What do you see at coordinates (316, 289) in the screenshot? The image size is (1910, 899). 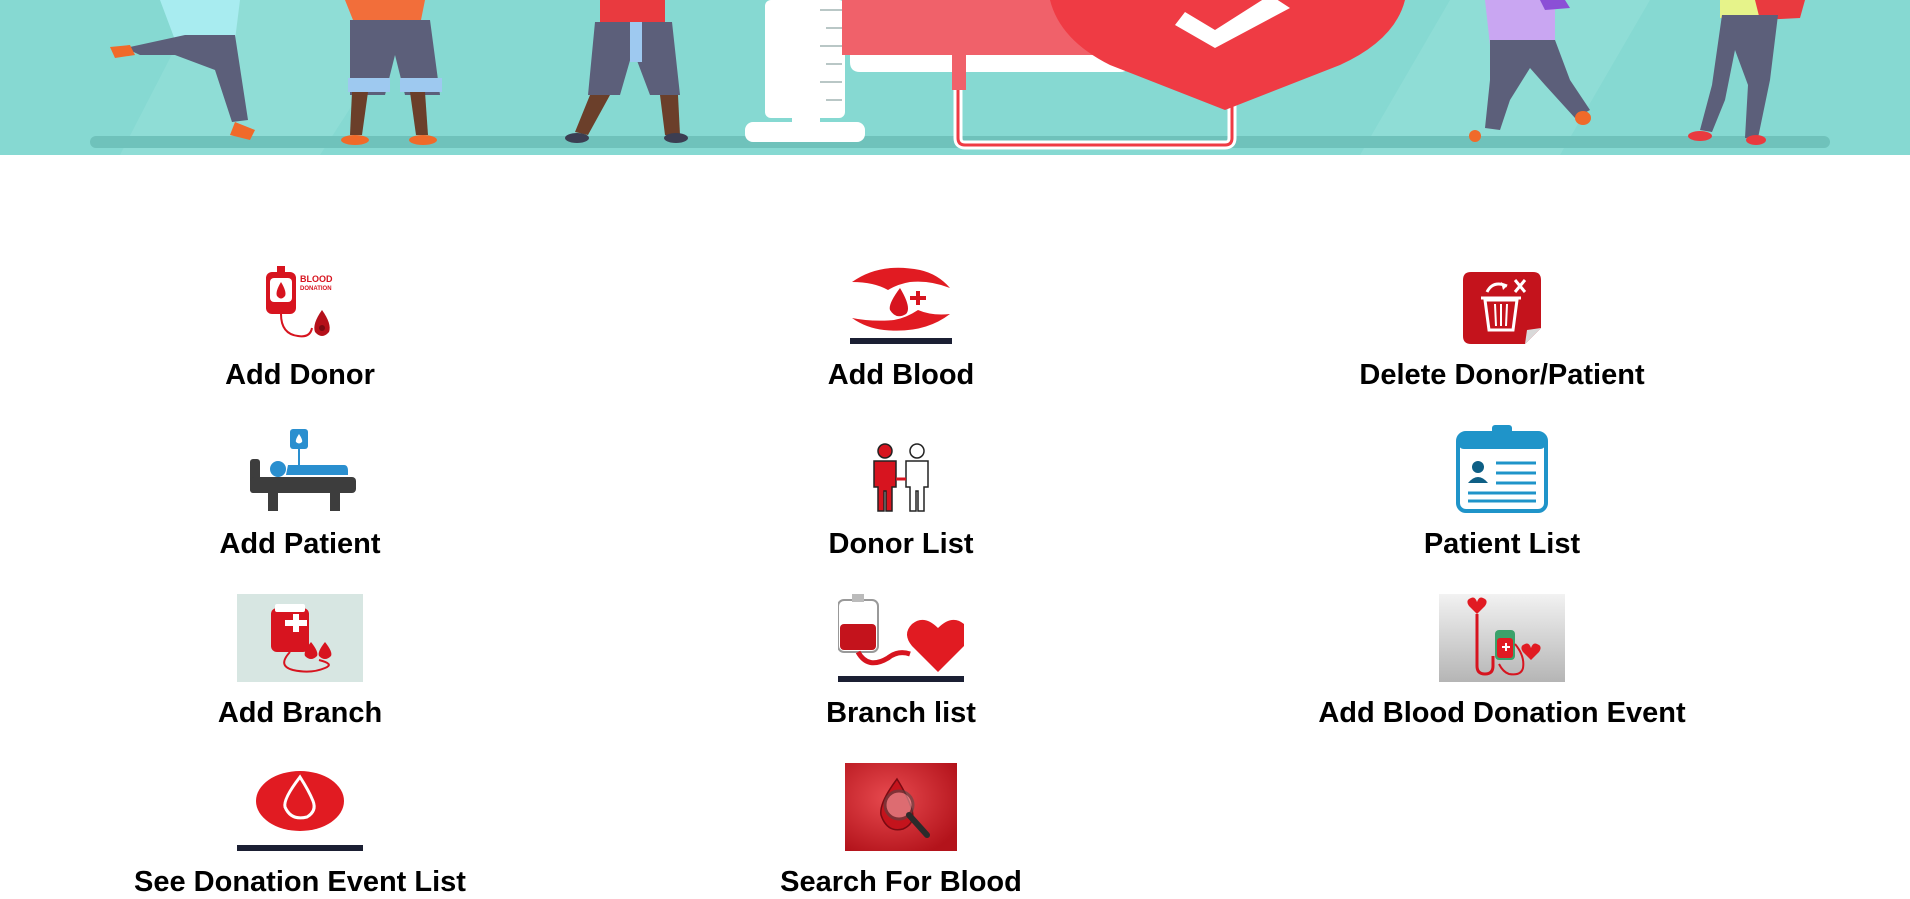 I see `svg-text: DONATION` at bounding box center [316, 289].